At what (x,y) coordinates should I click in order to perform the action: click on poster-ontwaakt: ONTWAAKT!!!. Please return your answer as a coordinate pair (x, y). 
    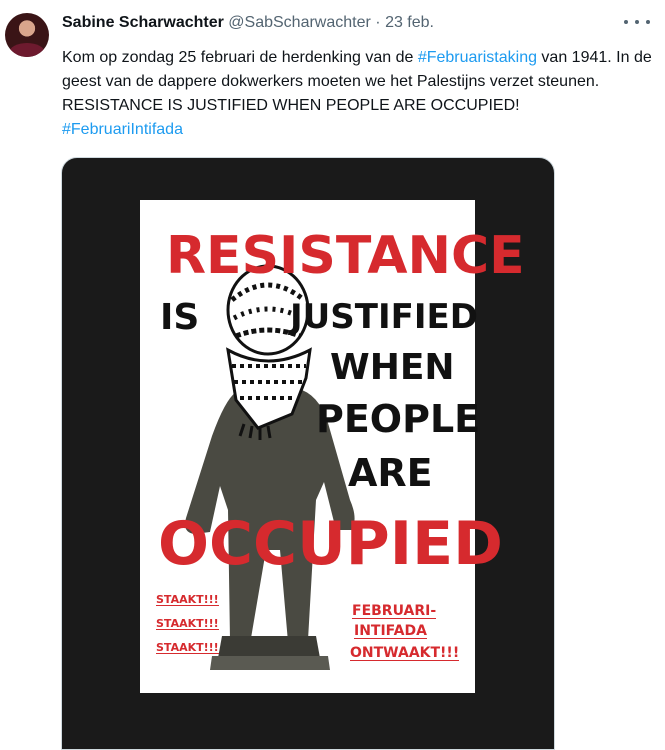
    Looking at the image, I should click on (405, 653).